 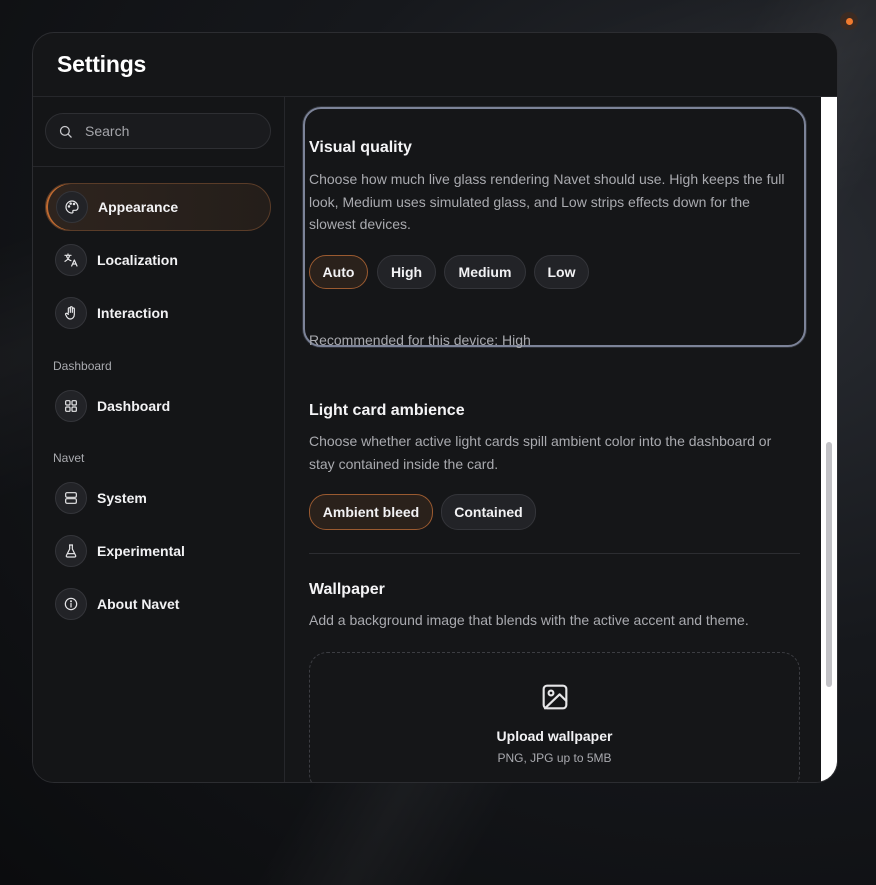 I want to click on sidebar-item-appearance: Appearance, so click(x=158, y=207).